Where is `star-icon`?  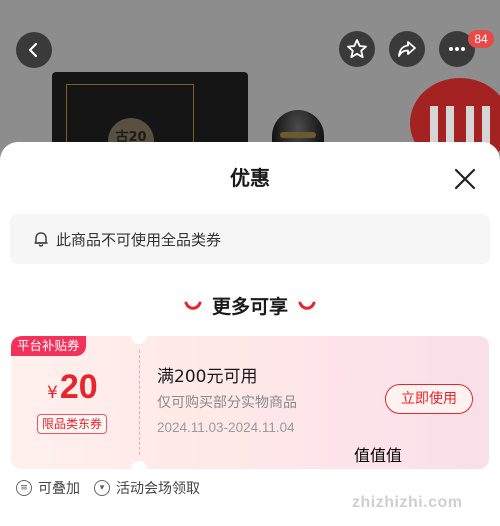
star-icon is located at coordinates (357, 49).